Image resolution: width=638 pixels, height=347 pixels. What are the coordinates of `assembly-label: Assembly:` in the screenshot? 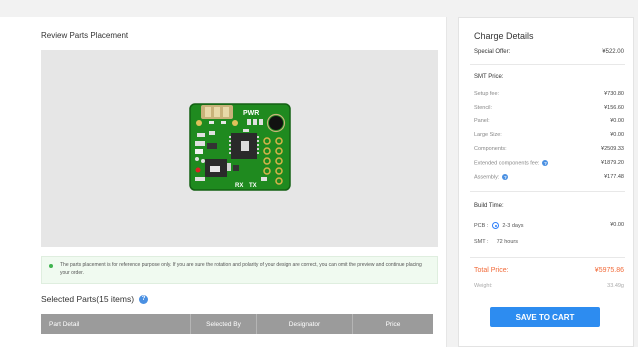 It's located at (487, 177).